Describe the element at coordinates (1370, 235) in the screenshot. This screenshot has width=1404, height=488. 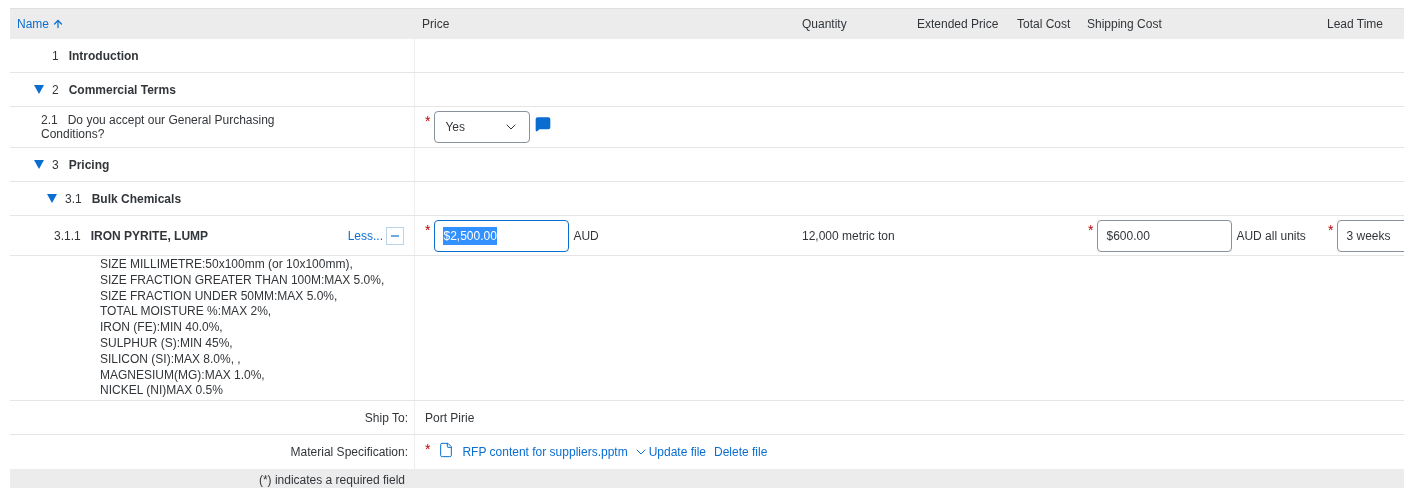
I see `input-field: 3 weeks` at that location.